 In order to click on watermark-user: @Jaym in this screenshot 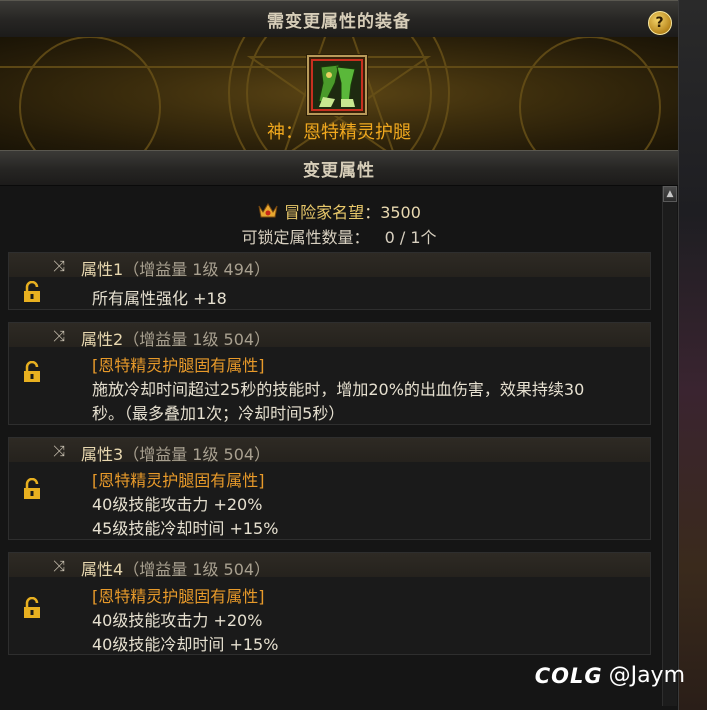, I will do `click(646, 675)`.